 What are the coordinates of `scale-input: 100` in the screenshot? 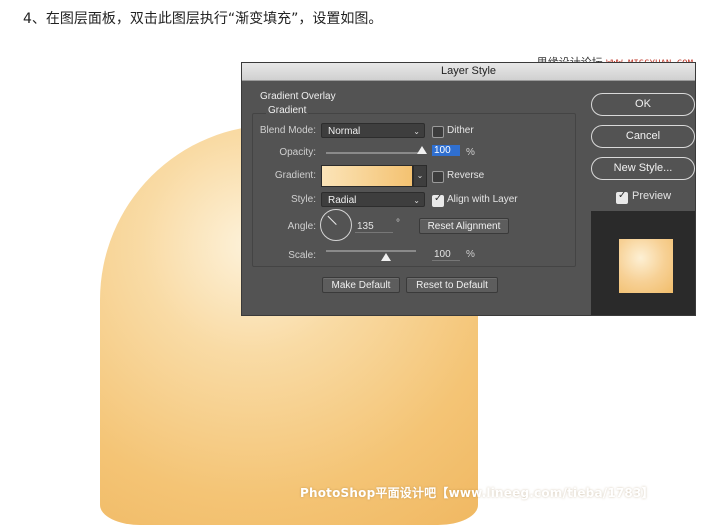 It's located at (446, 255).